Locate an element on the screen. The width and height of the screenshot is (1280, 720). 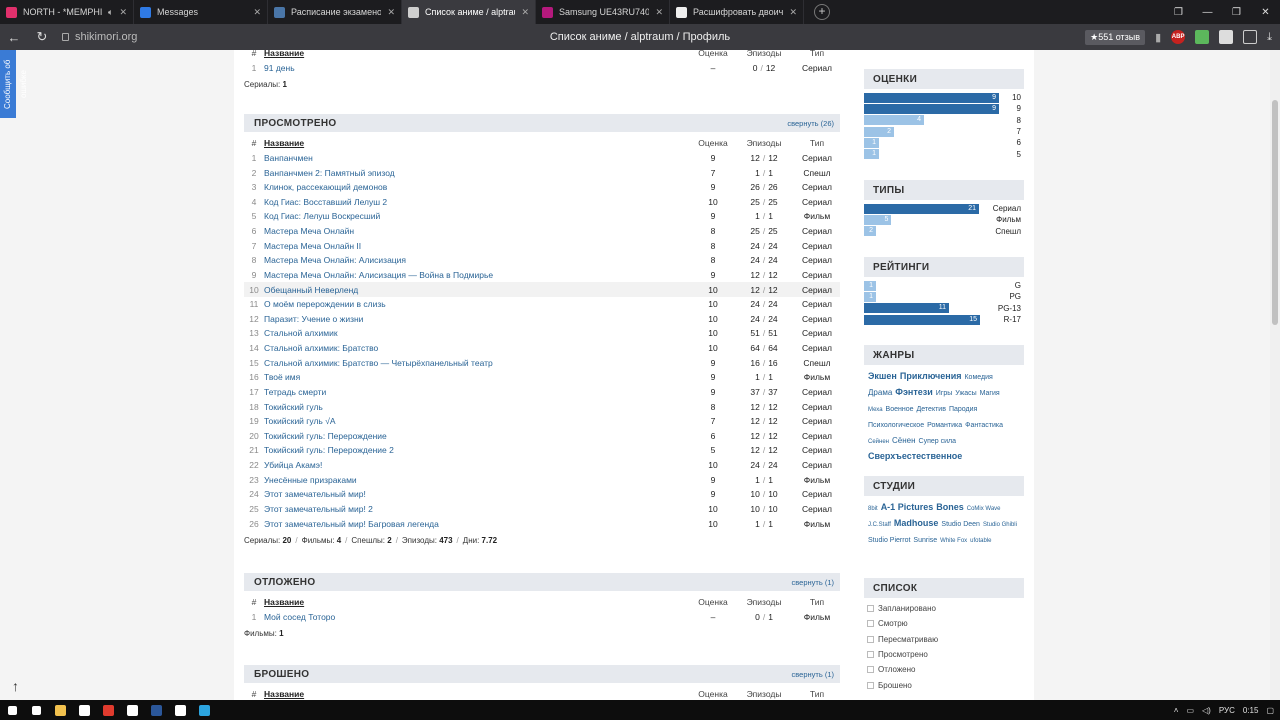
genre-link: Меха is located at coordinates (875, 410).